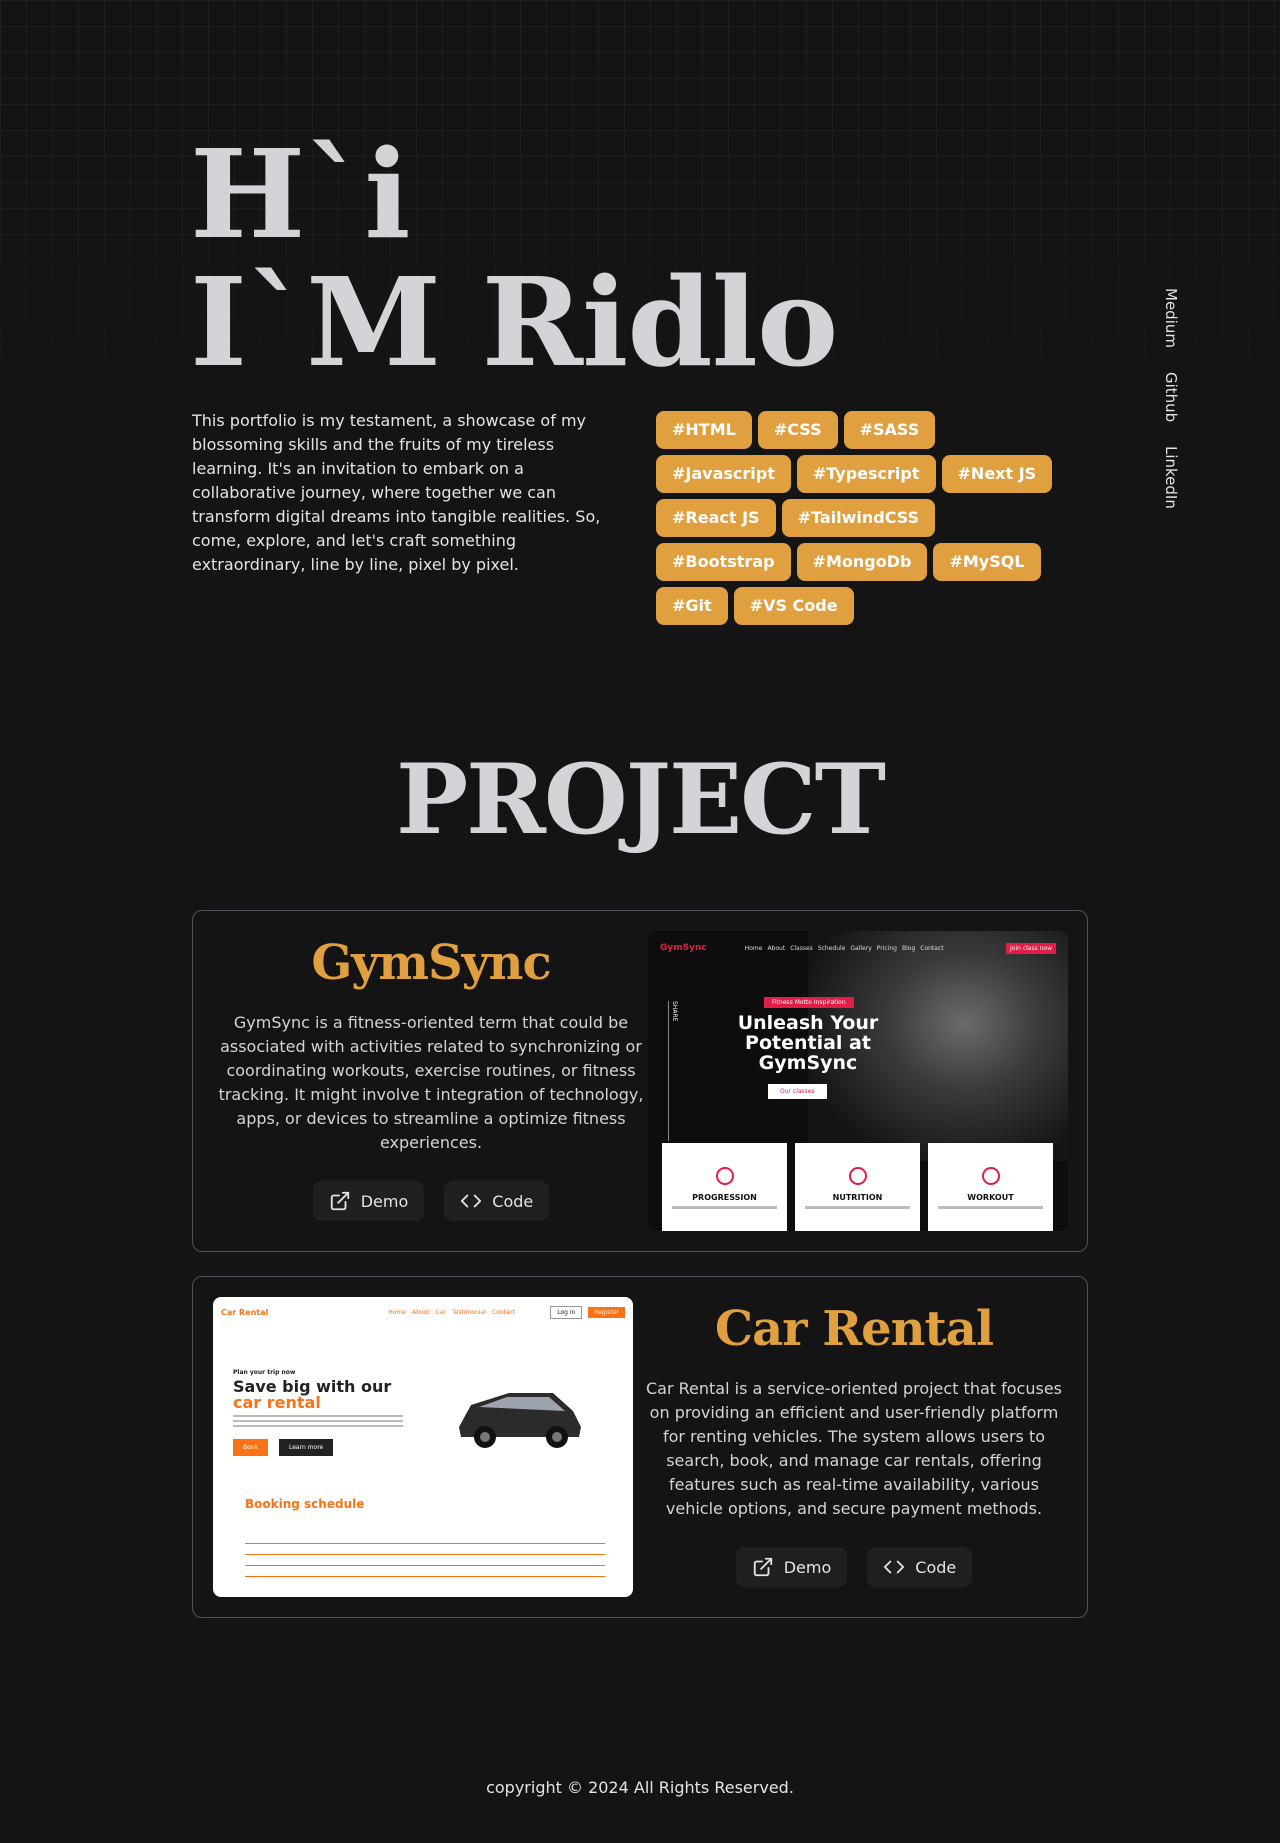 The height and width of the screenshot is (1843, 1280). I want to click on tag-typescript: #Typescript, so click(866, 474).